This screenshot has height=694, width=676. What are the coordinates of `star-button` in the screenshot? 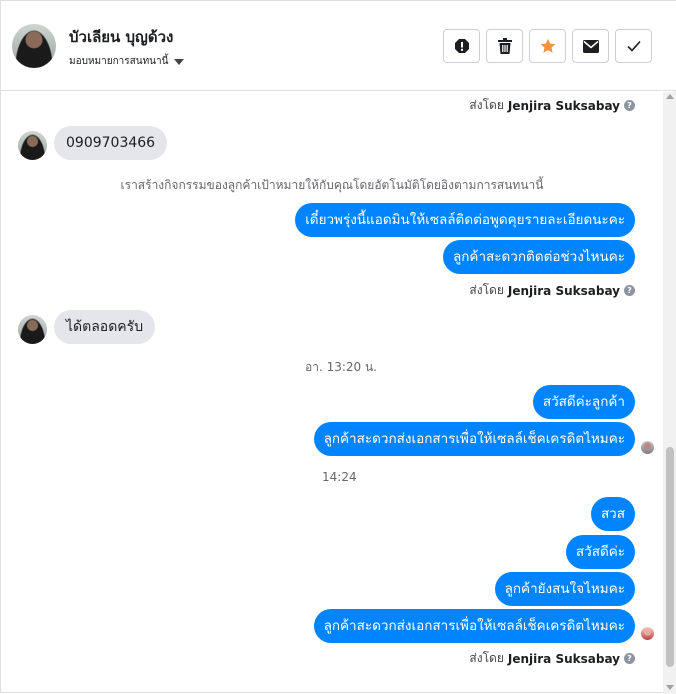 It's located at (547, 46).